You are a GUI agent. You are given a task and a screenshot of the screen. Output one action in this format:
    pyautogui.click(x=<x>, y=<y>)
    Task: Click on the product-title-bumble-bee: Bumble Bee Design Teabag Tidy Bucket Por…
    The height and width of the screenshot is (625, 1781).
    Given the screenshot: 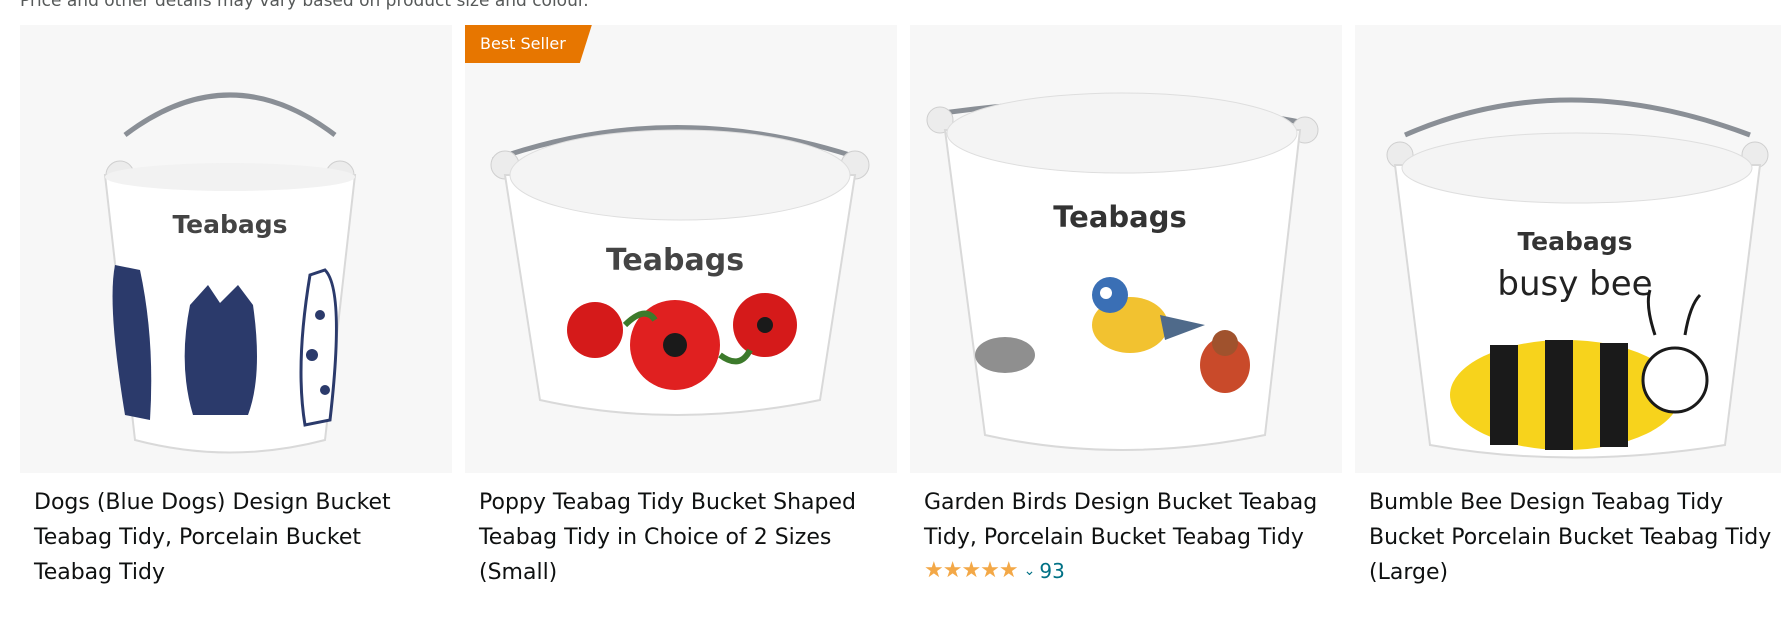 What is the action you would take?
    pyautogui.click(x=1571, y=537)
    